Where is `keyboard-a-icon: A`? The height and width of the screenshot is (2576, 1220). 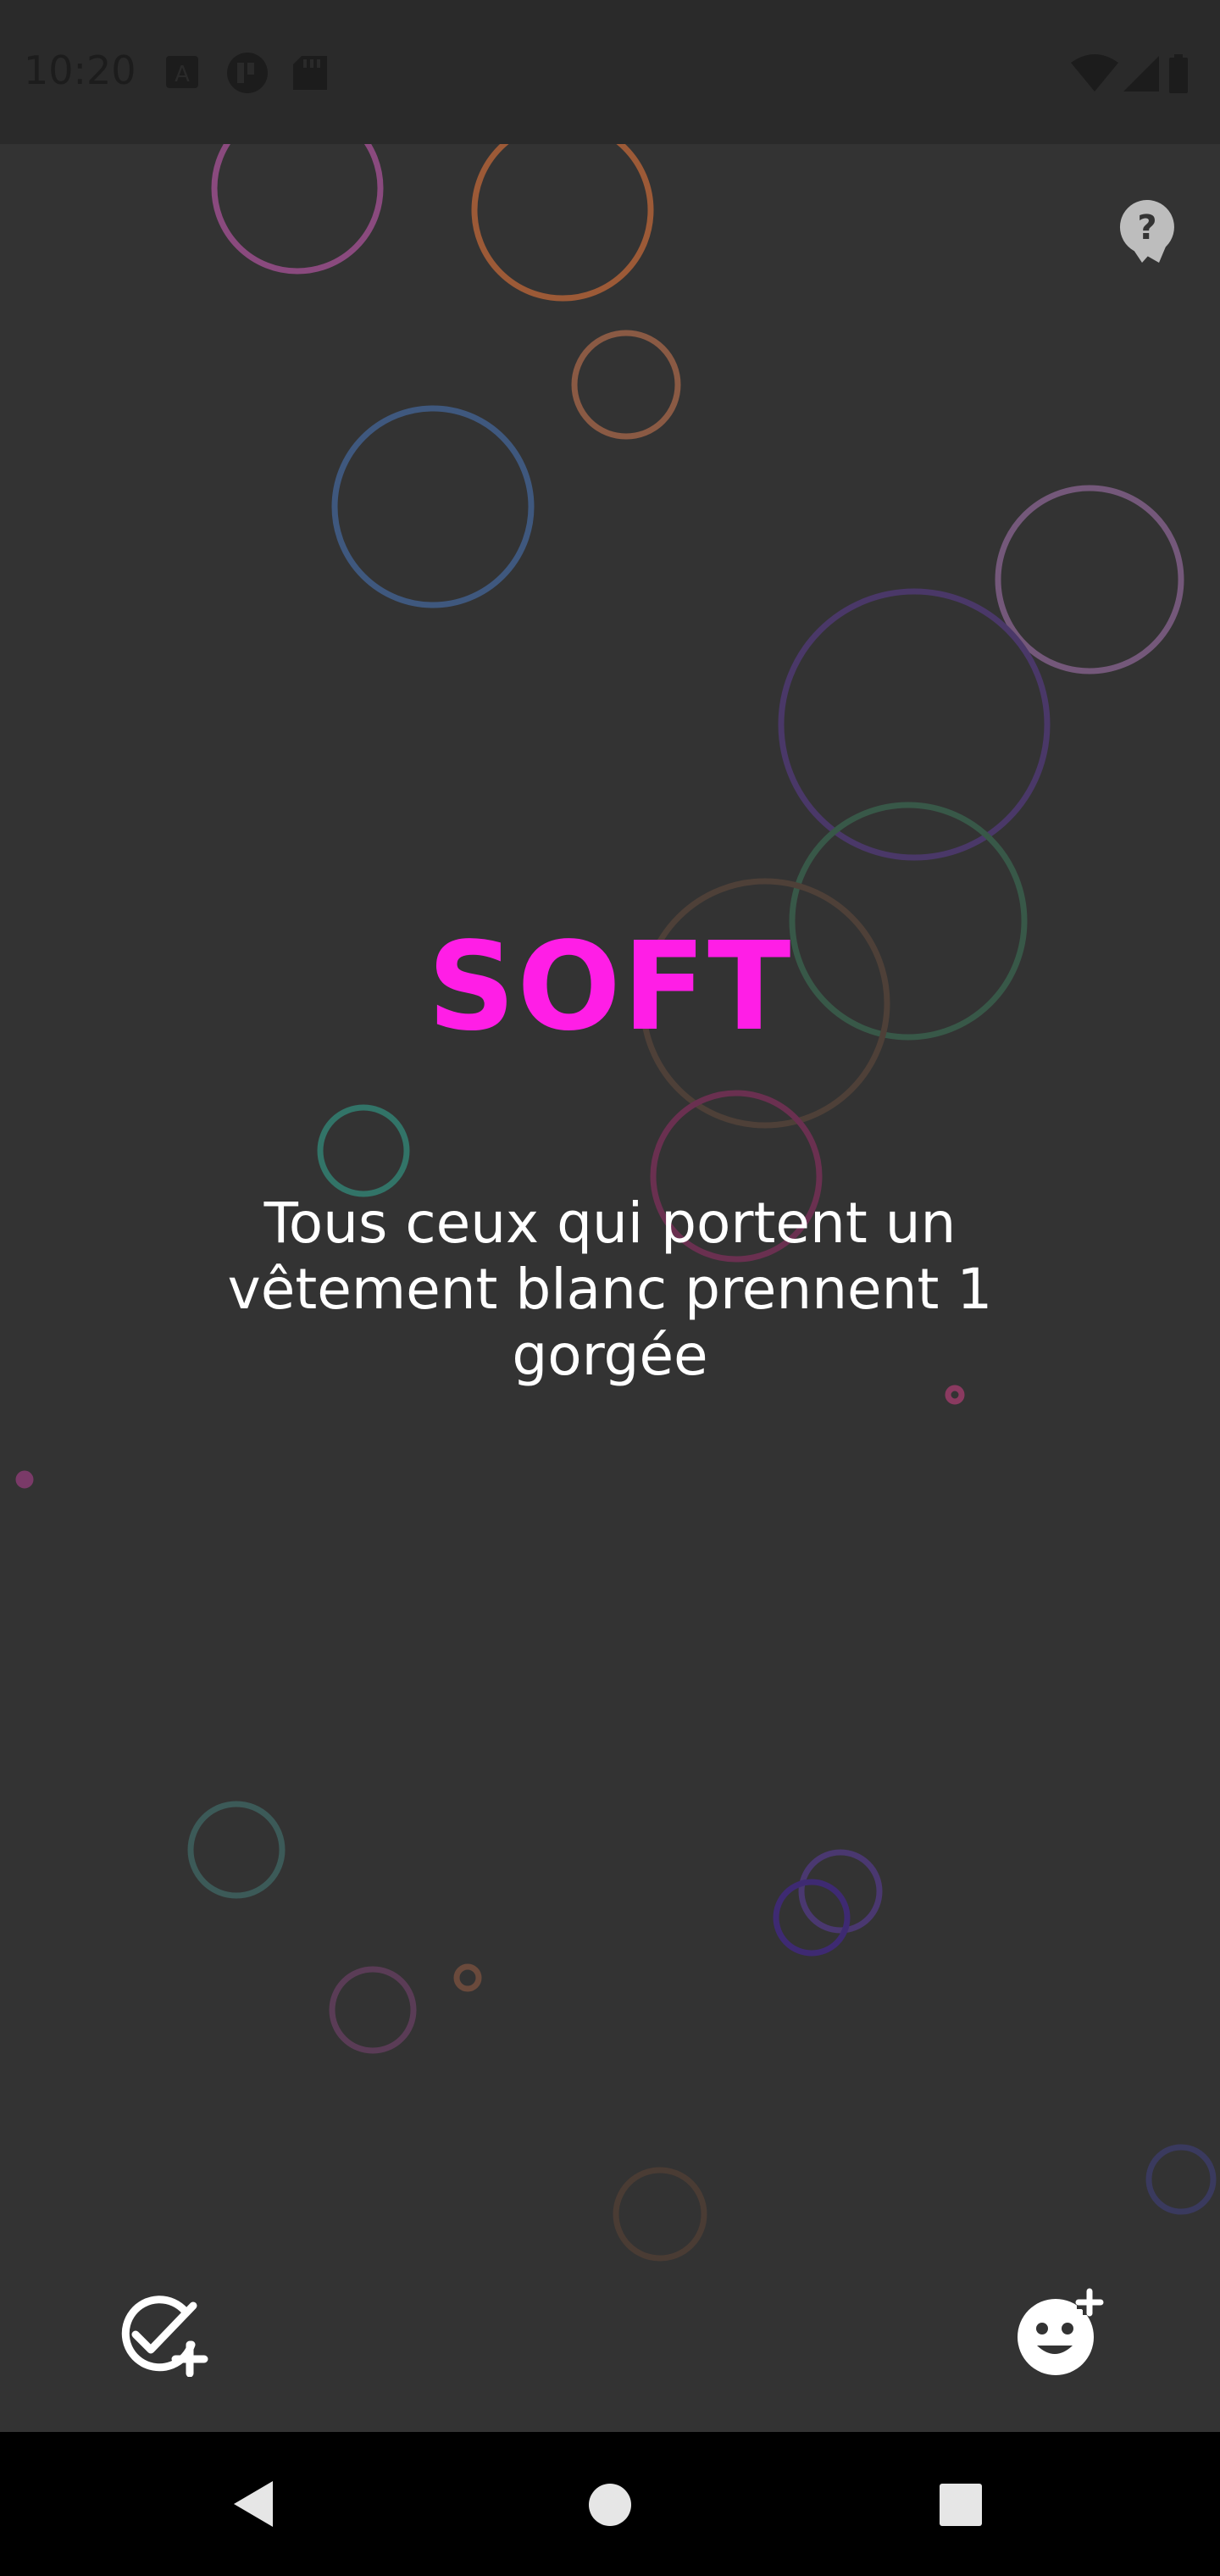 keyboard-a-icon: A is located at coordinates (182, 72).